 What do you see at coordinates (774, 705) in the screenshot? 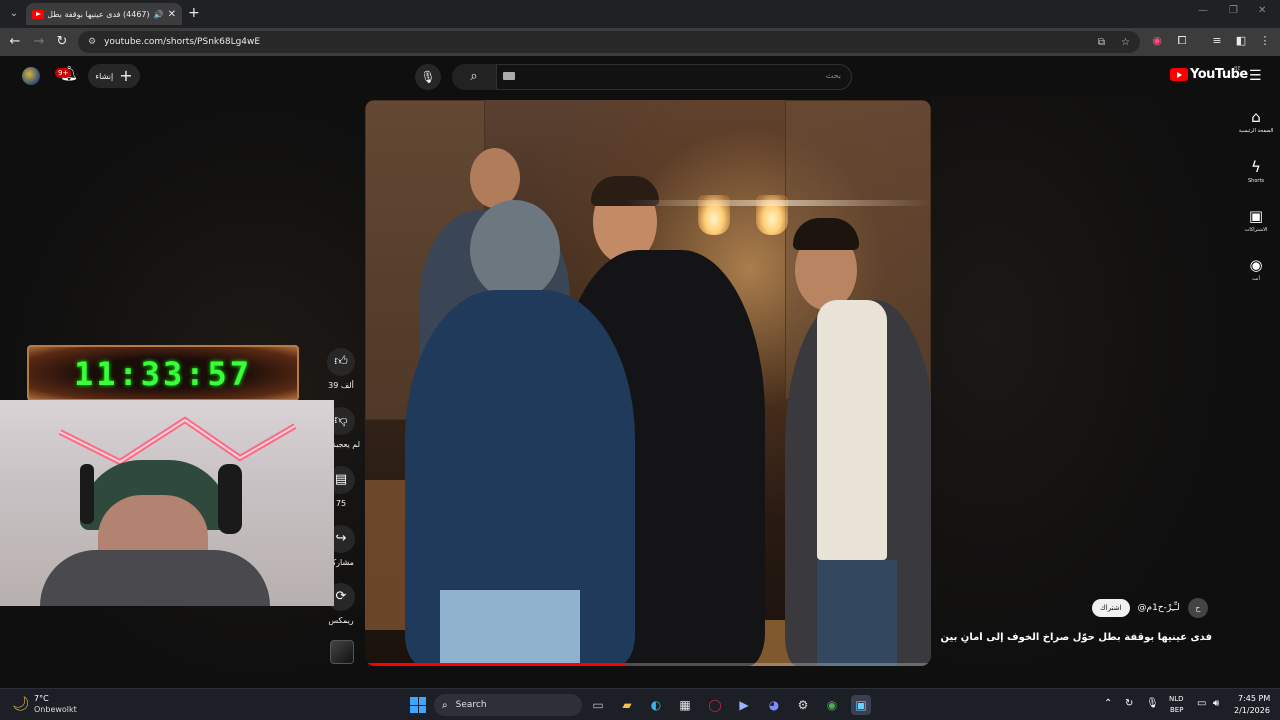
I see `discord-icon: ◕` at bounding box center [774, 705].